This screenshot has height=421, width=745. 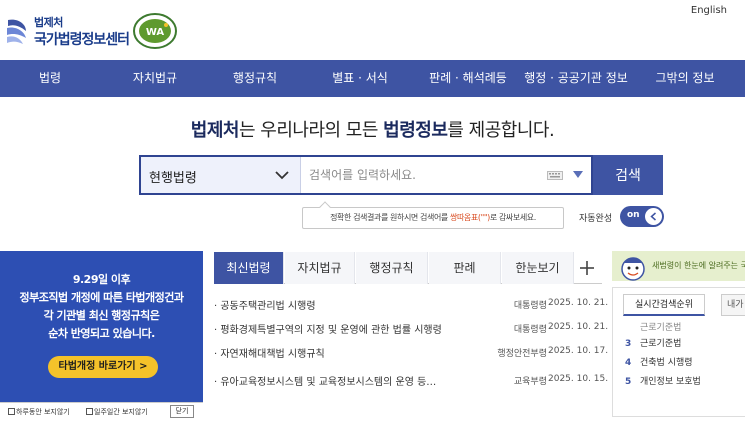 What do you see at coordinates (465, 268) in the screenshot?
I see `tab-precedents: 판례` at bounding box center [465, 268].